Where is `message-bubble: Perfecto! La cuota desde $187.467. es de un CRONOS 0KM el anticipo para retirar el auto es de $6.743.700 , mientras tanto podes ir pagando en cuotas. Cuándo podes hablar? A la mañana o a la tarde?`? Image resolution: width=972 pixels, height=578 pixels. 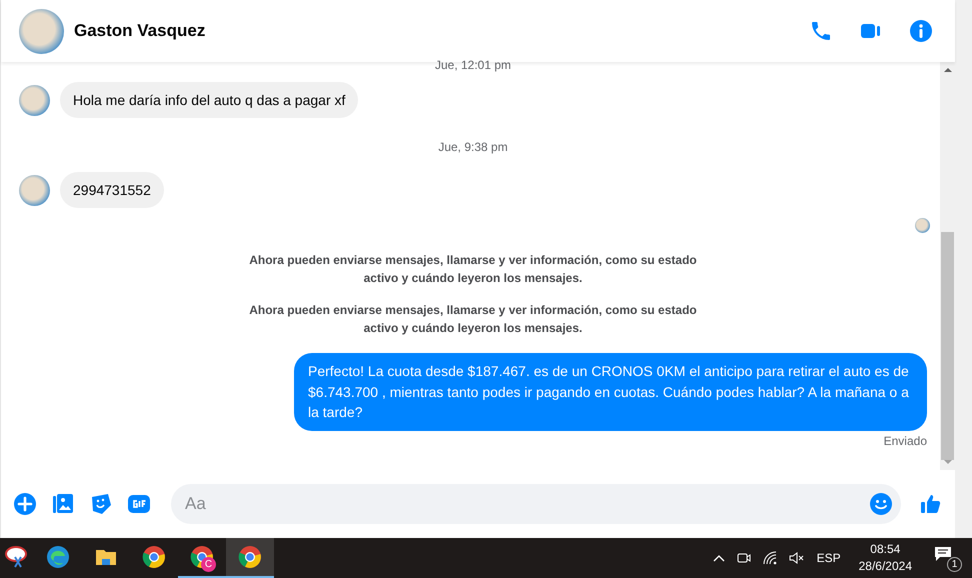 message-bubble: Perfecto! La cuota desde $187.467. es de un CRONOS 0KM el anticipo para retirar el auto es de $6.743.700 , mientras tanto podes ir pagando en cuotas. Cuándo podes hablar? A la mañana o a la tarde? is located at coordinates (610, 391).